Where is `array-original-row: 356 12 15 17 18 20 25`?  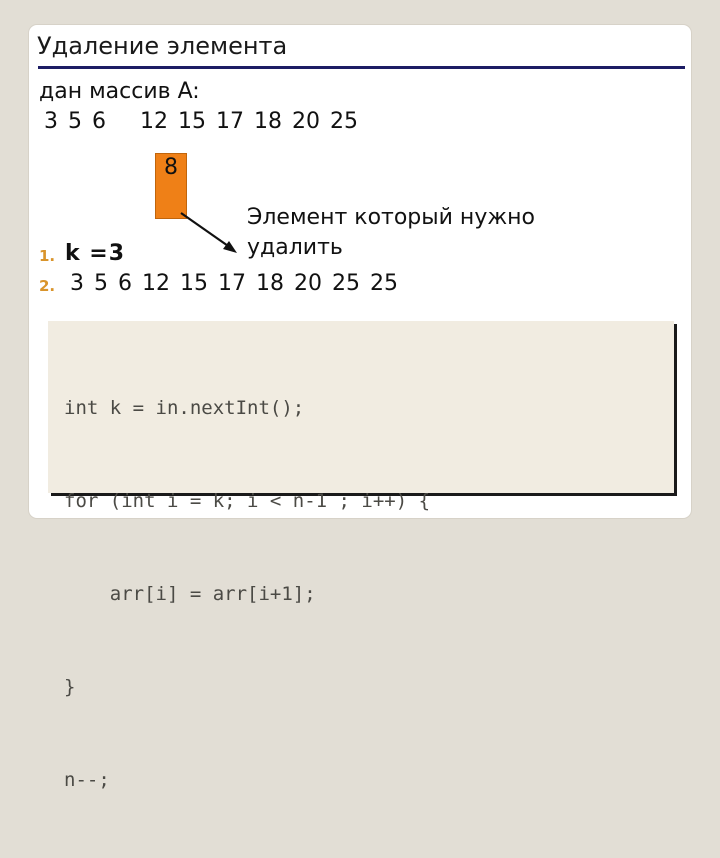
array-original-row: 356 12 15 17 18 20 25 is located at coordinates (201, 121).